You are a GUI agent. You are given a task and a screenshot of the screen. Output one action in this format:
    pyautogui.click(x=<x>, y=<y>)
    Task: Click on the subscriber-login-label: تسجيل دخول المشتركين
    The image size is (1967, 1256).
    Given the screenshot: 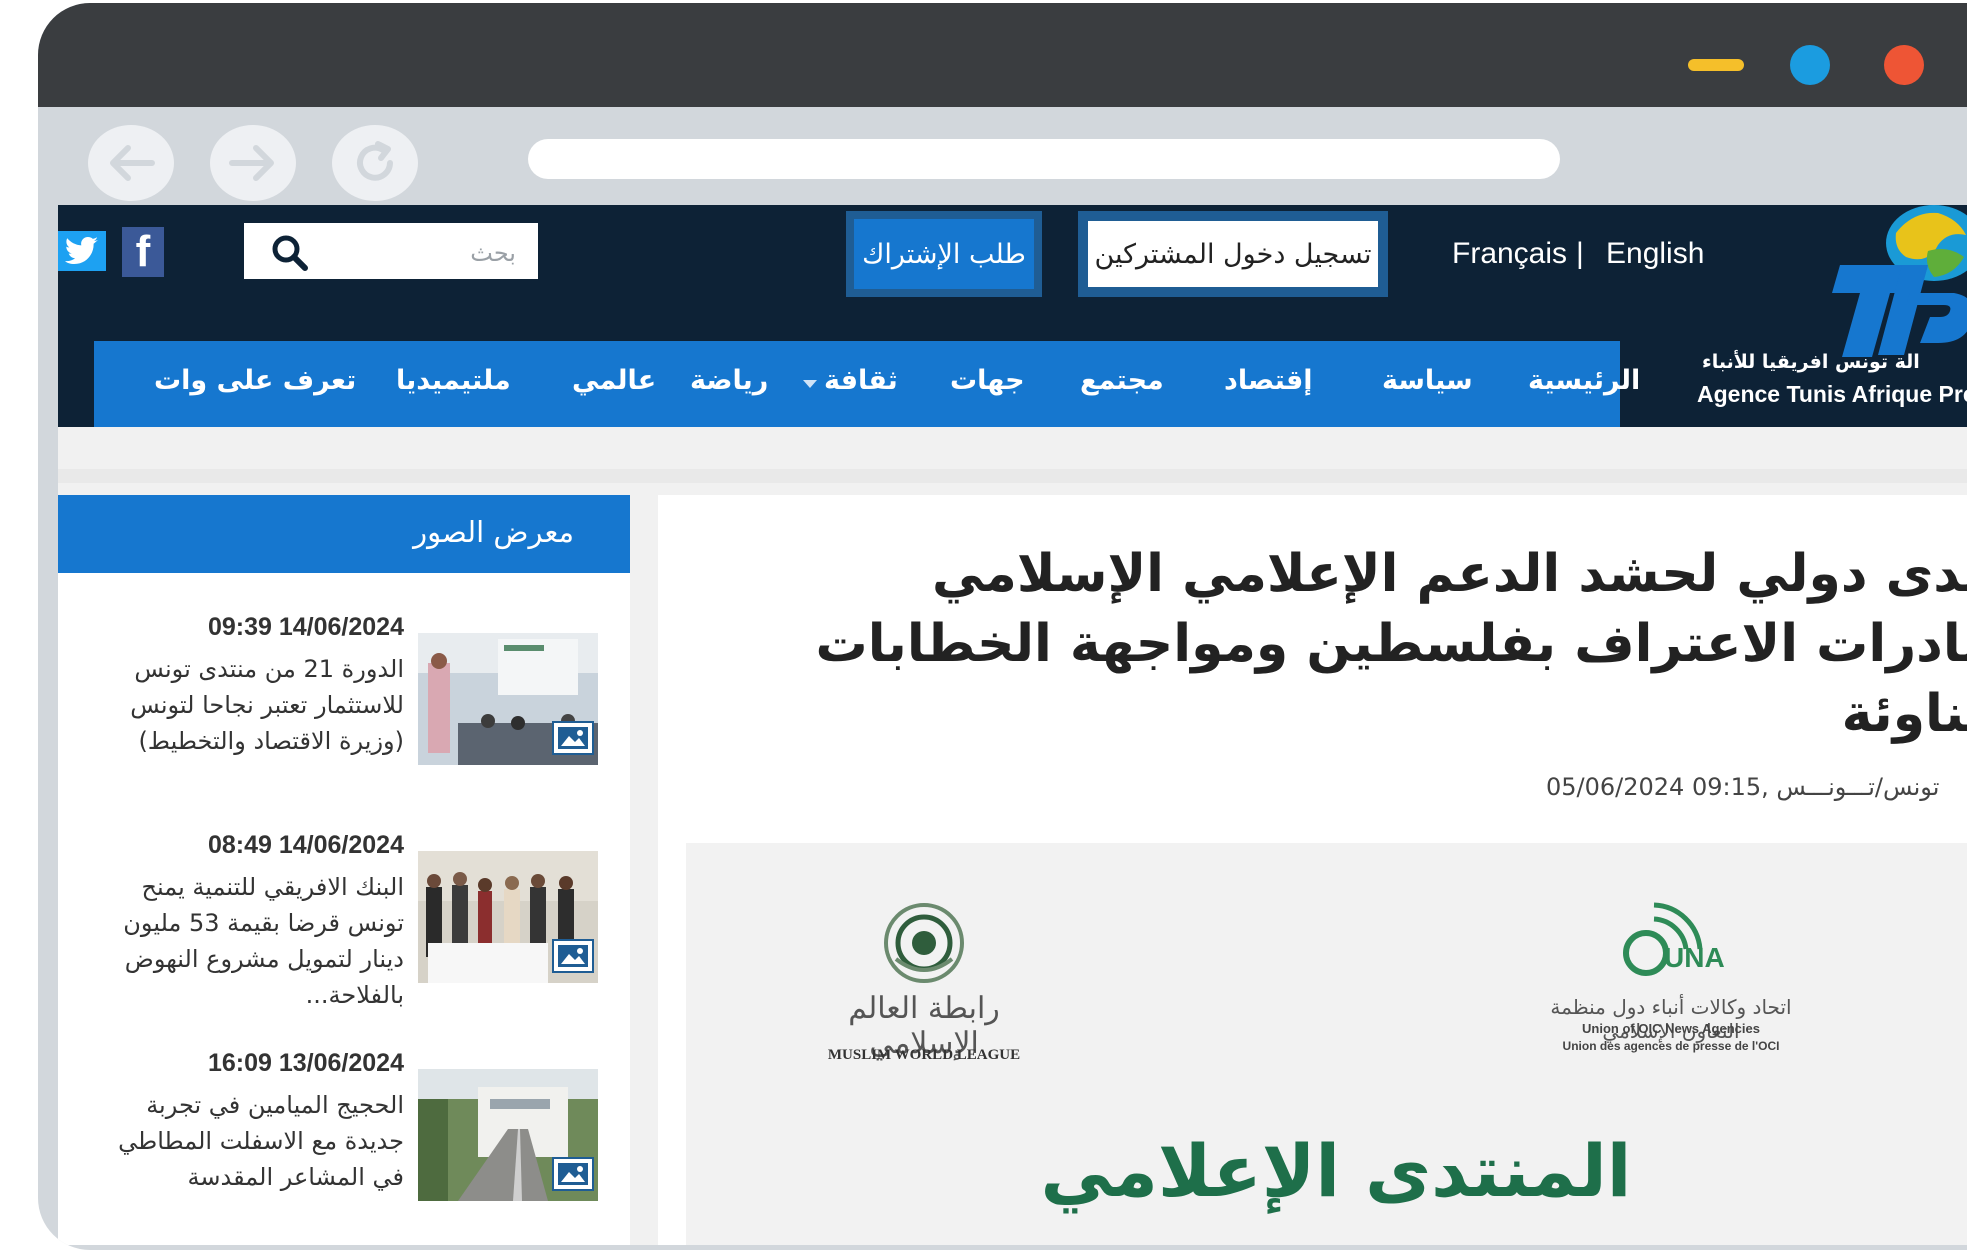 What is the action you would take?
    pyautogui.click(x=1233, y=254)
    